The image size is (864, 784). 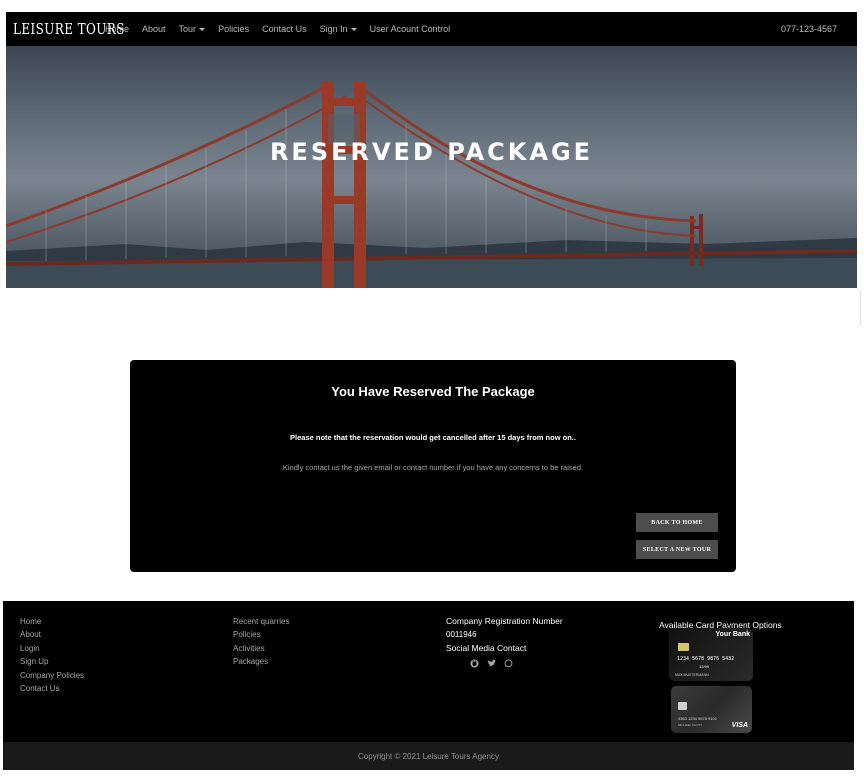 I want to click on footer-link-about: About, so click(x=52, y=634).